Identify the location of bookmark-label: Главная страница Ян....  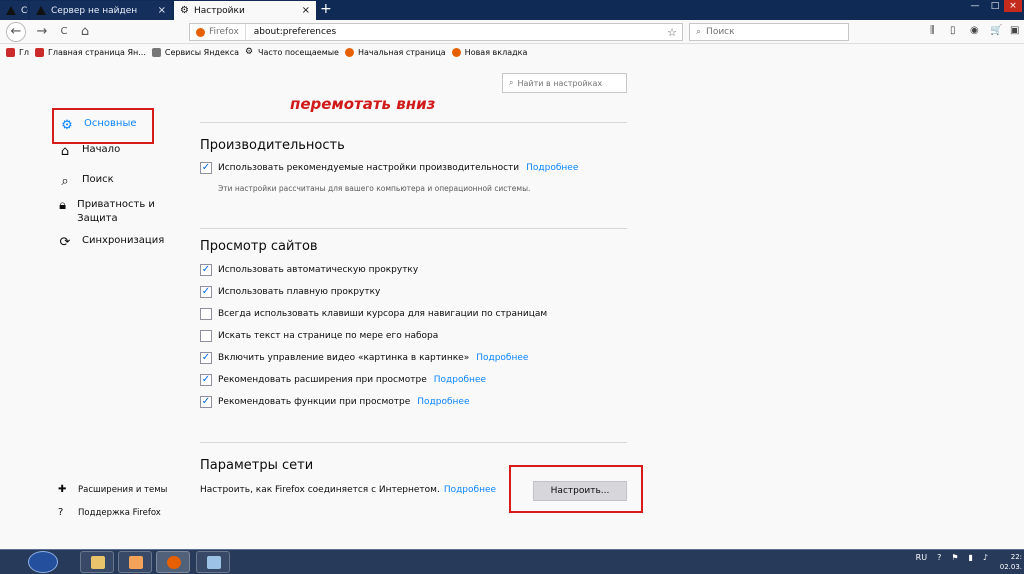
(97, 52).